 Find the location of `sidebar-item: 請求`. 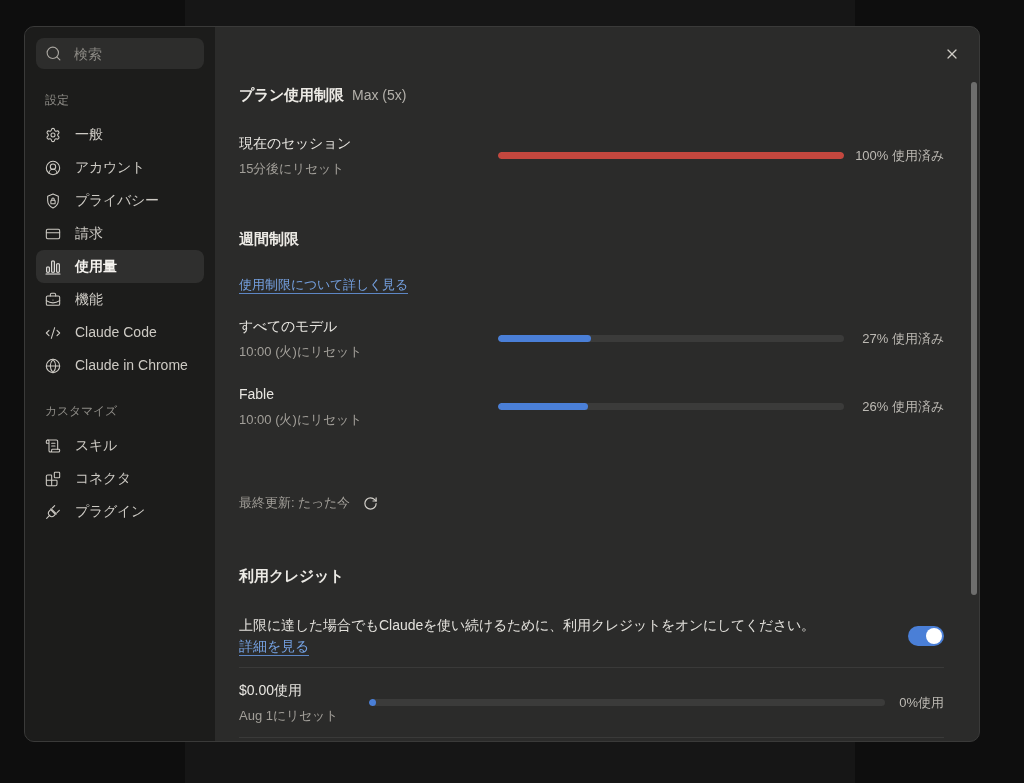

sidebar-item: 請求 is located at coordinates (120, 233).